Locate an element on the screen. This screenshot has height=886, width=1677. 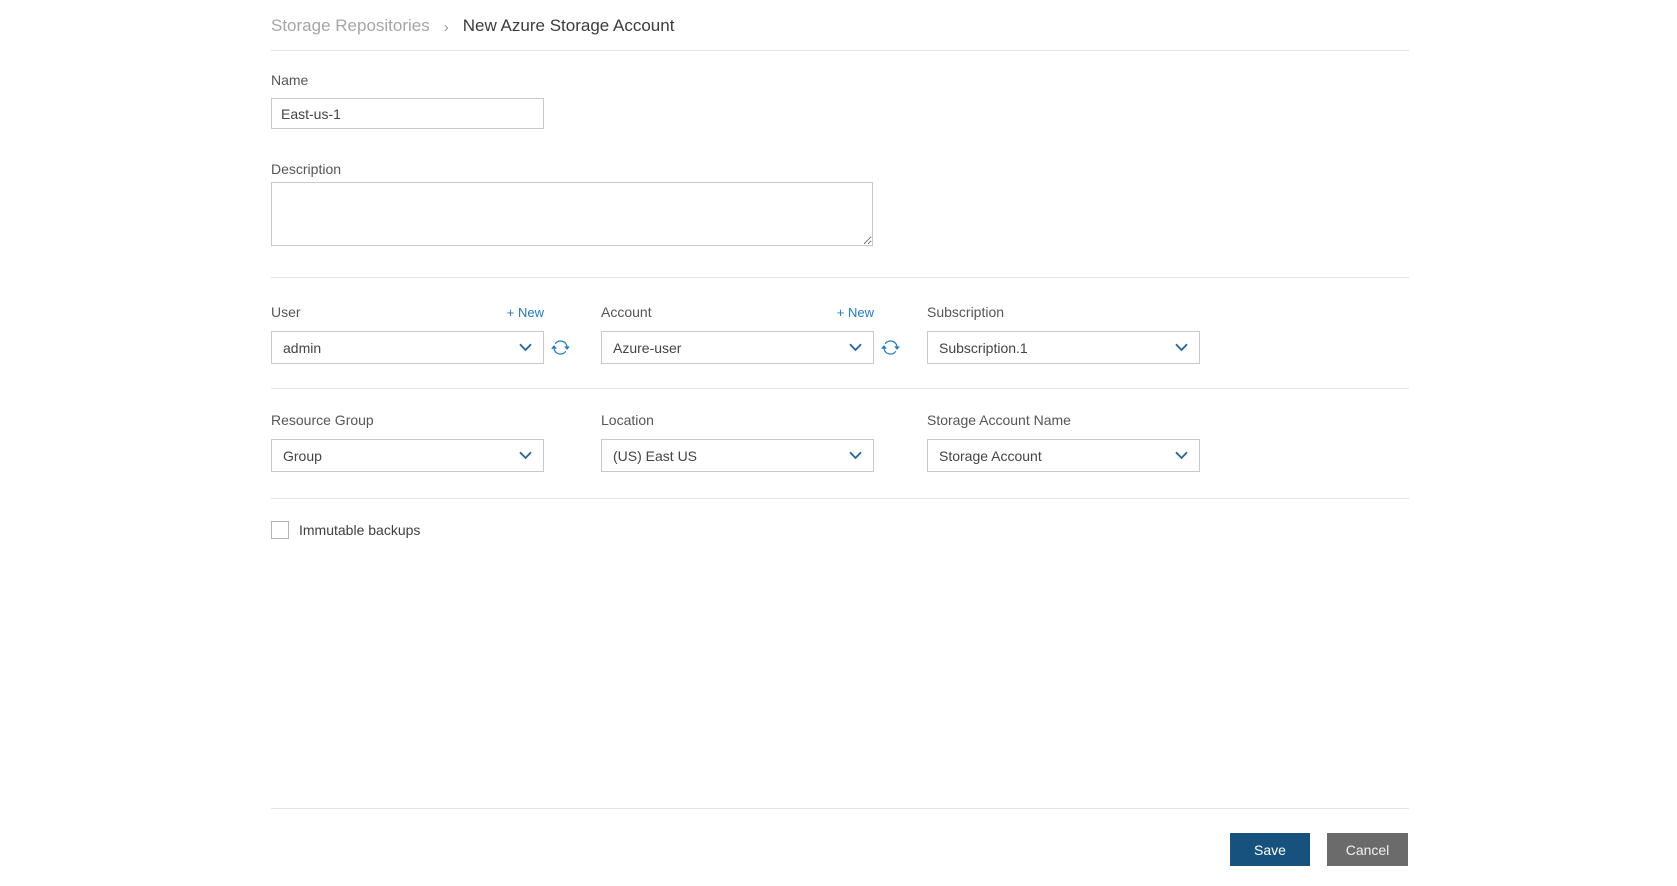
account-new-link: + New is located at coordinates (855, 312).